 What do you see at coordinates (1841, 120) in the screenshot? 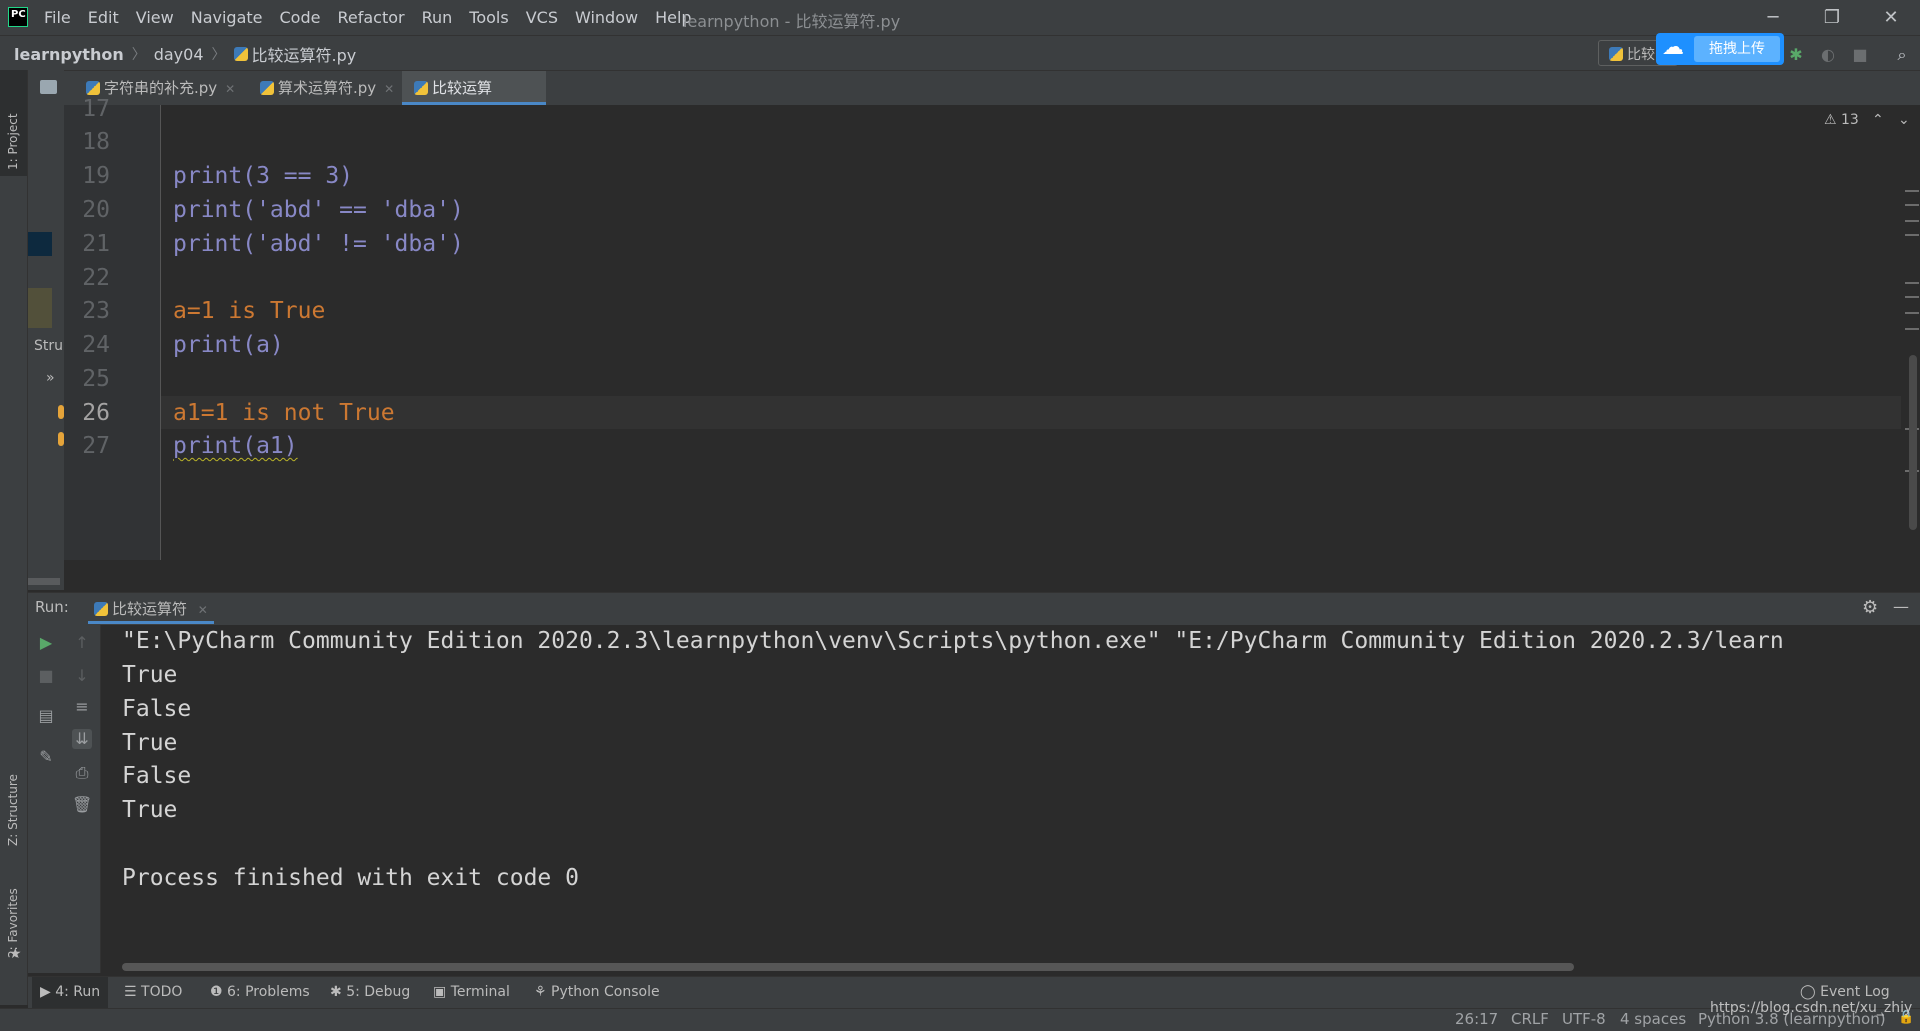
I see `warnings-indicator: ⚠ 13` at bounding box center [1841, 120].